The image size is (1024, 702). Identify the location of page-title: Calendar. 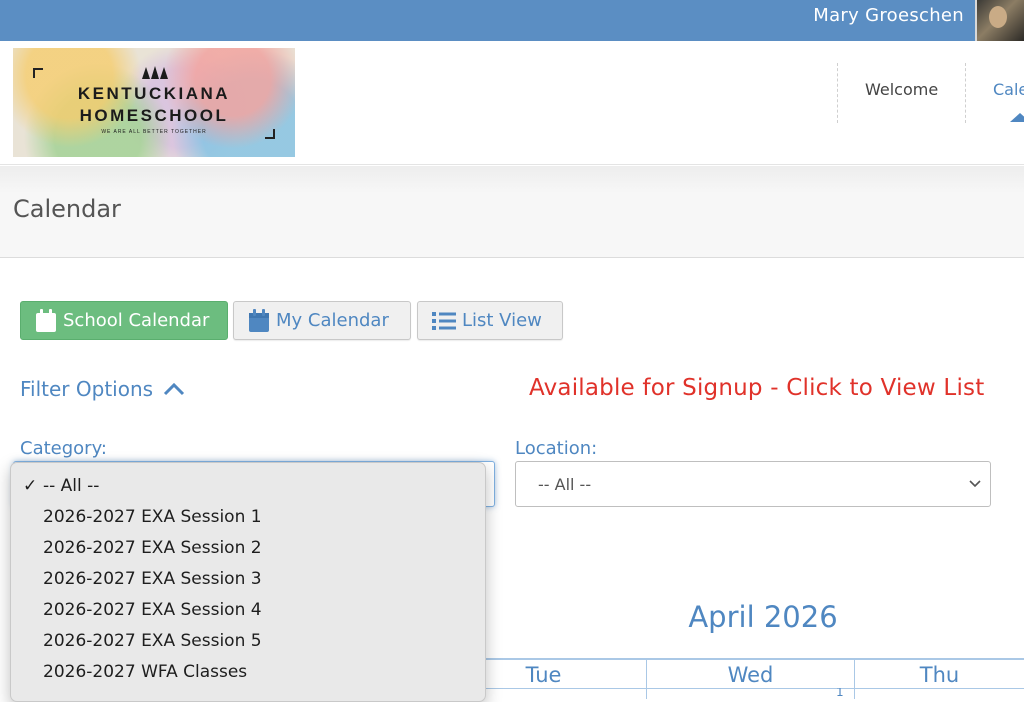
(67, 209).